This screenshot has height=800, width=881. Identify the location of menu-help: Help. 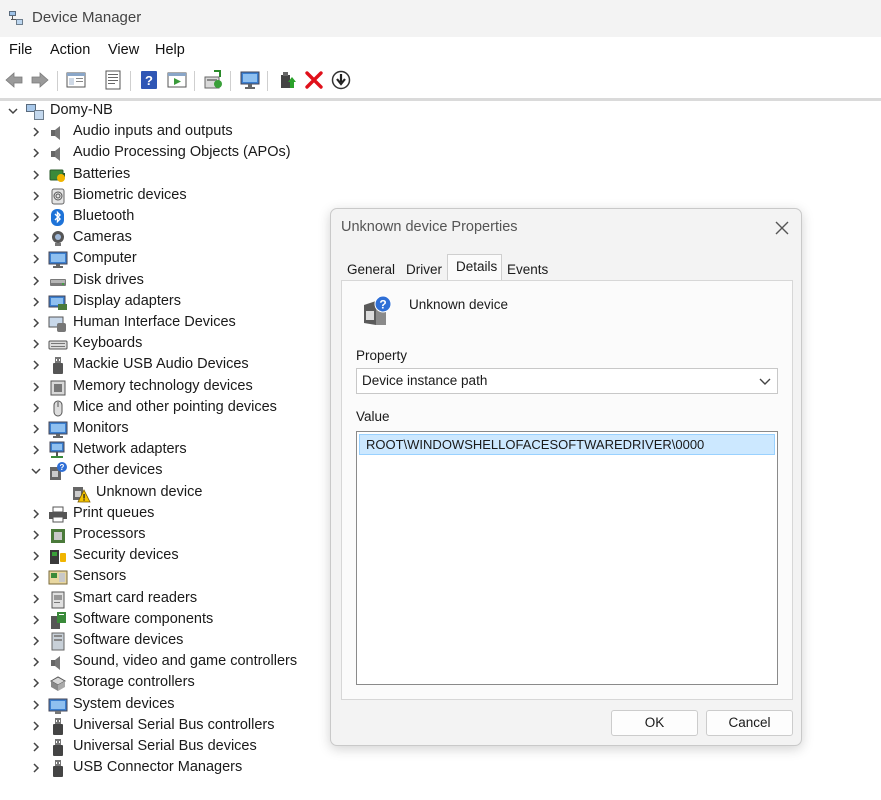
(170, 50).